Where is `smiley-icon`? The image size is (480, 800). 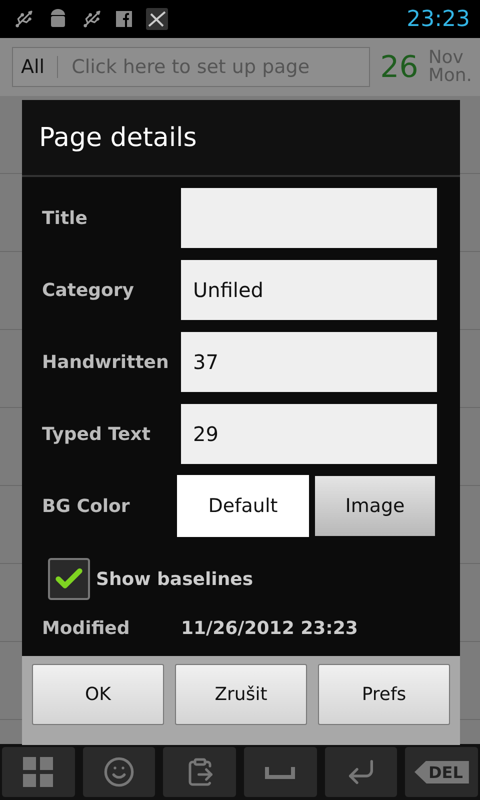
smiley-icon is located at coordinates (119, 772).